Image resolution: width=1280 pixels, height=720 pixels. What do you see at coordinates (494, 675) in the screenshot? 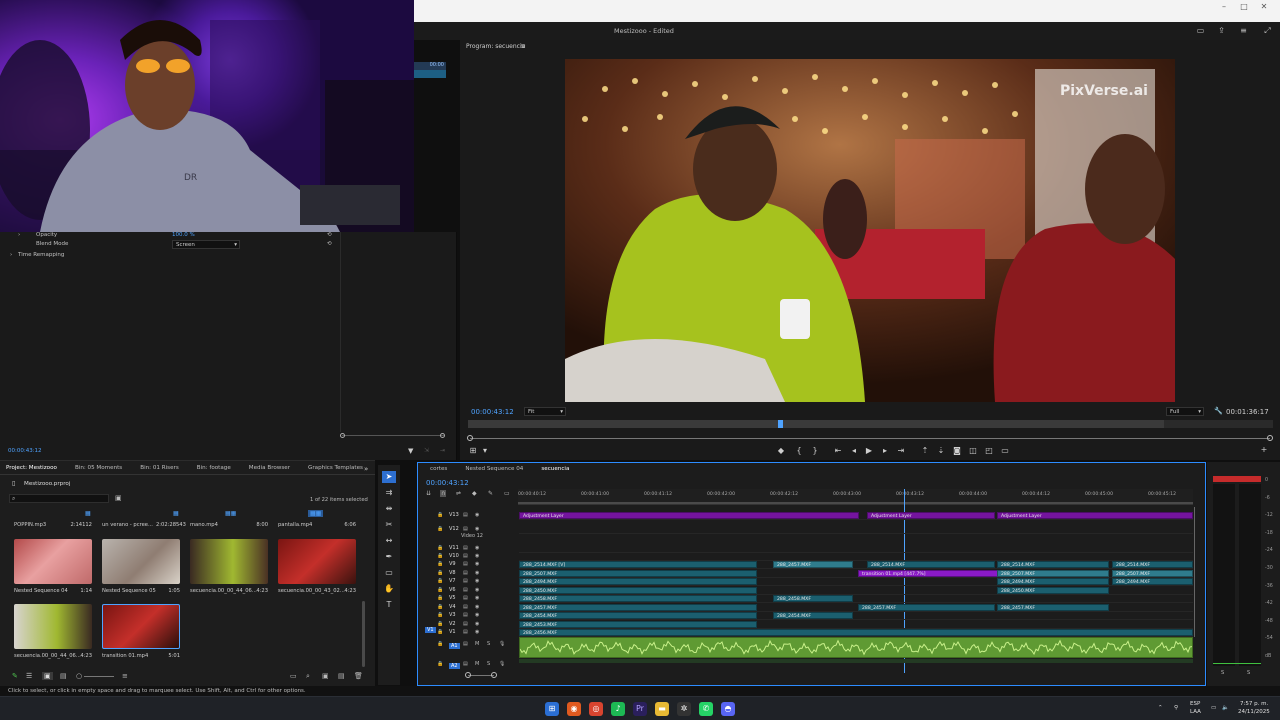
I see `zoom-handle-right` at bounding box center [494, 675].